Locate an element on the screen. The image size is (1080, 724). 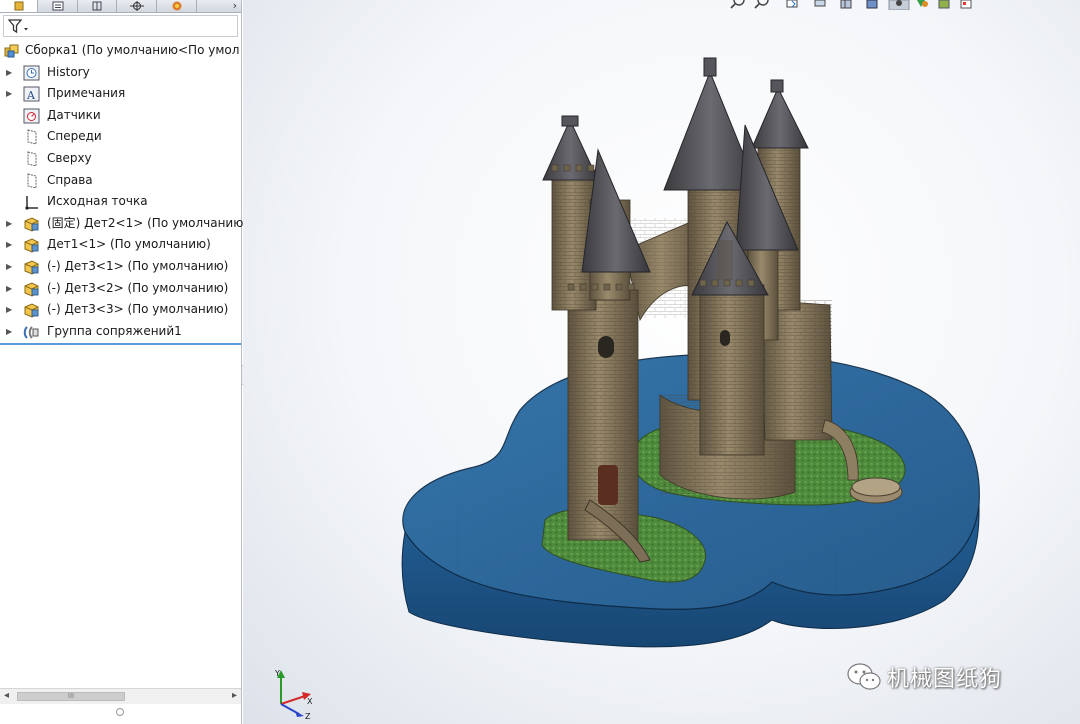
scroll-thumb: III is located at coordinates (71, 696).